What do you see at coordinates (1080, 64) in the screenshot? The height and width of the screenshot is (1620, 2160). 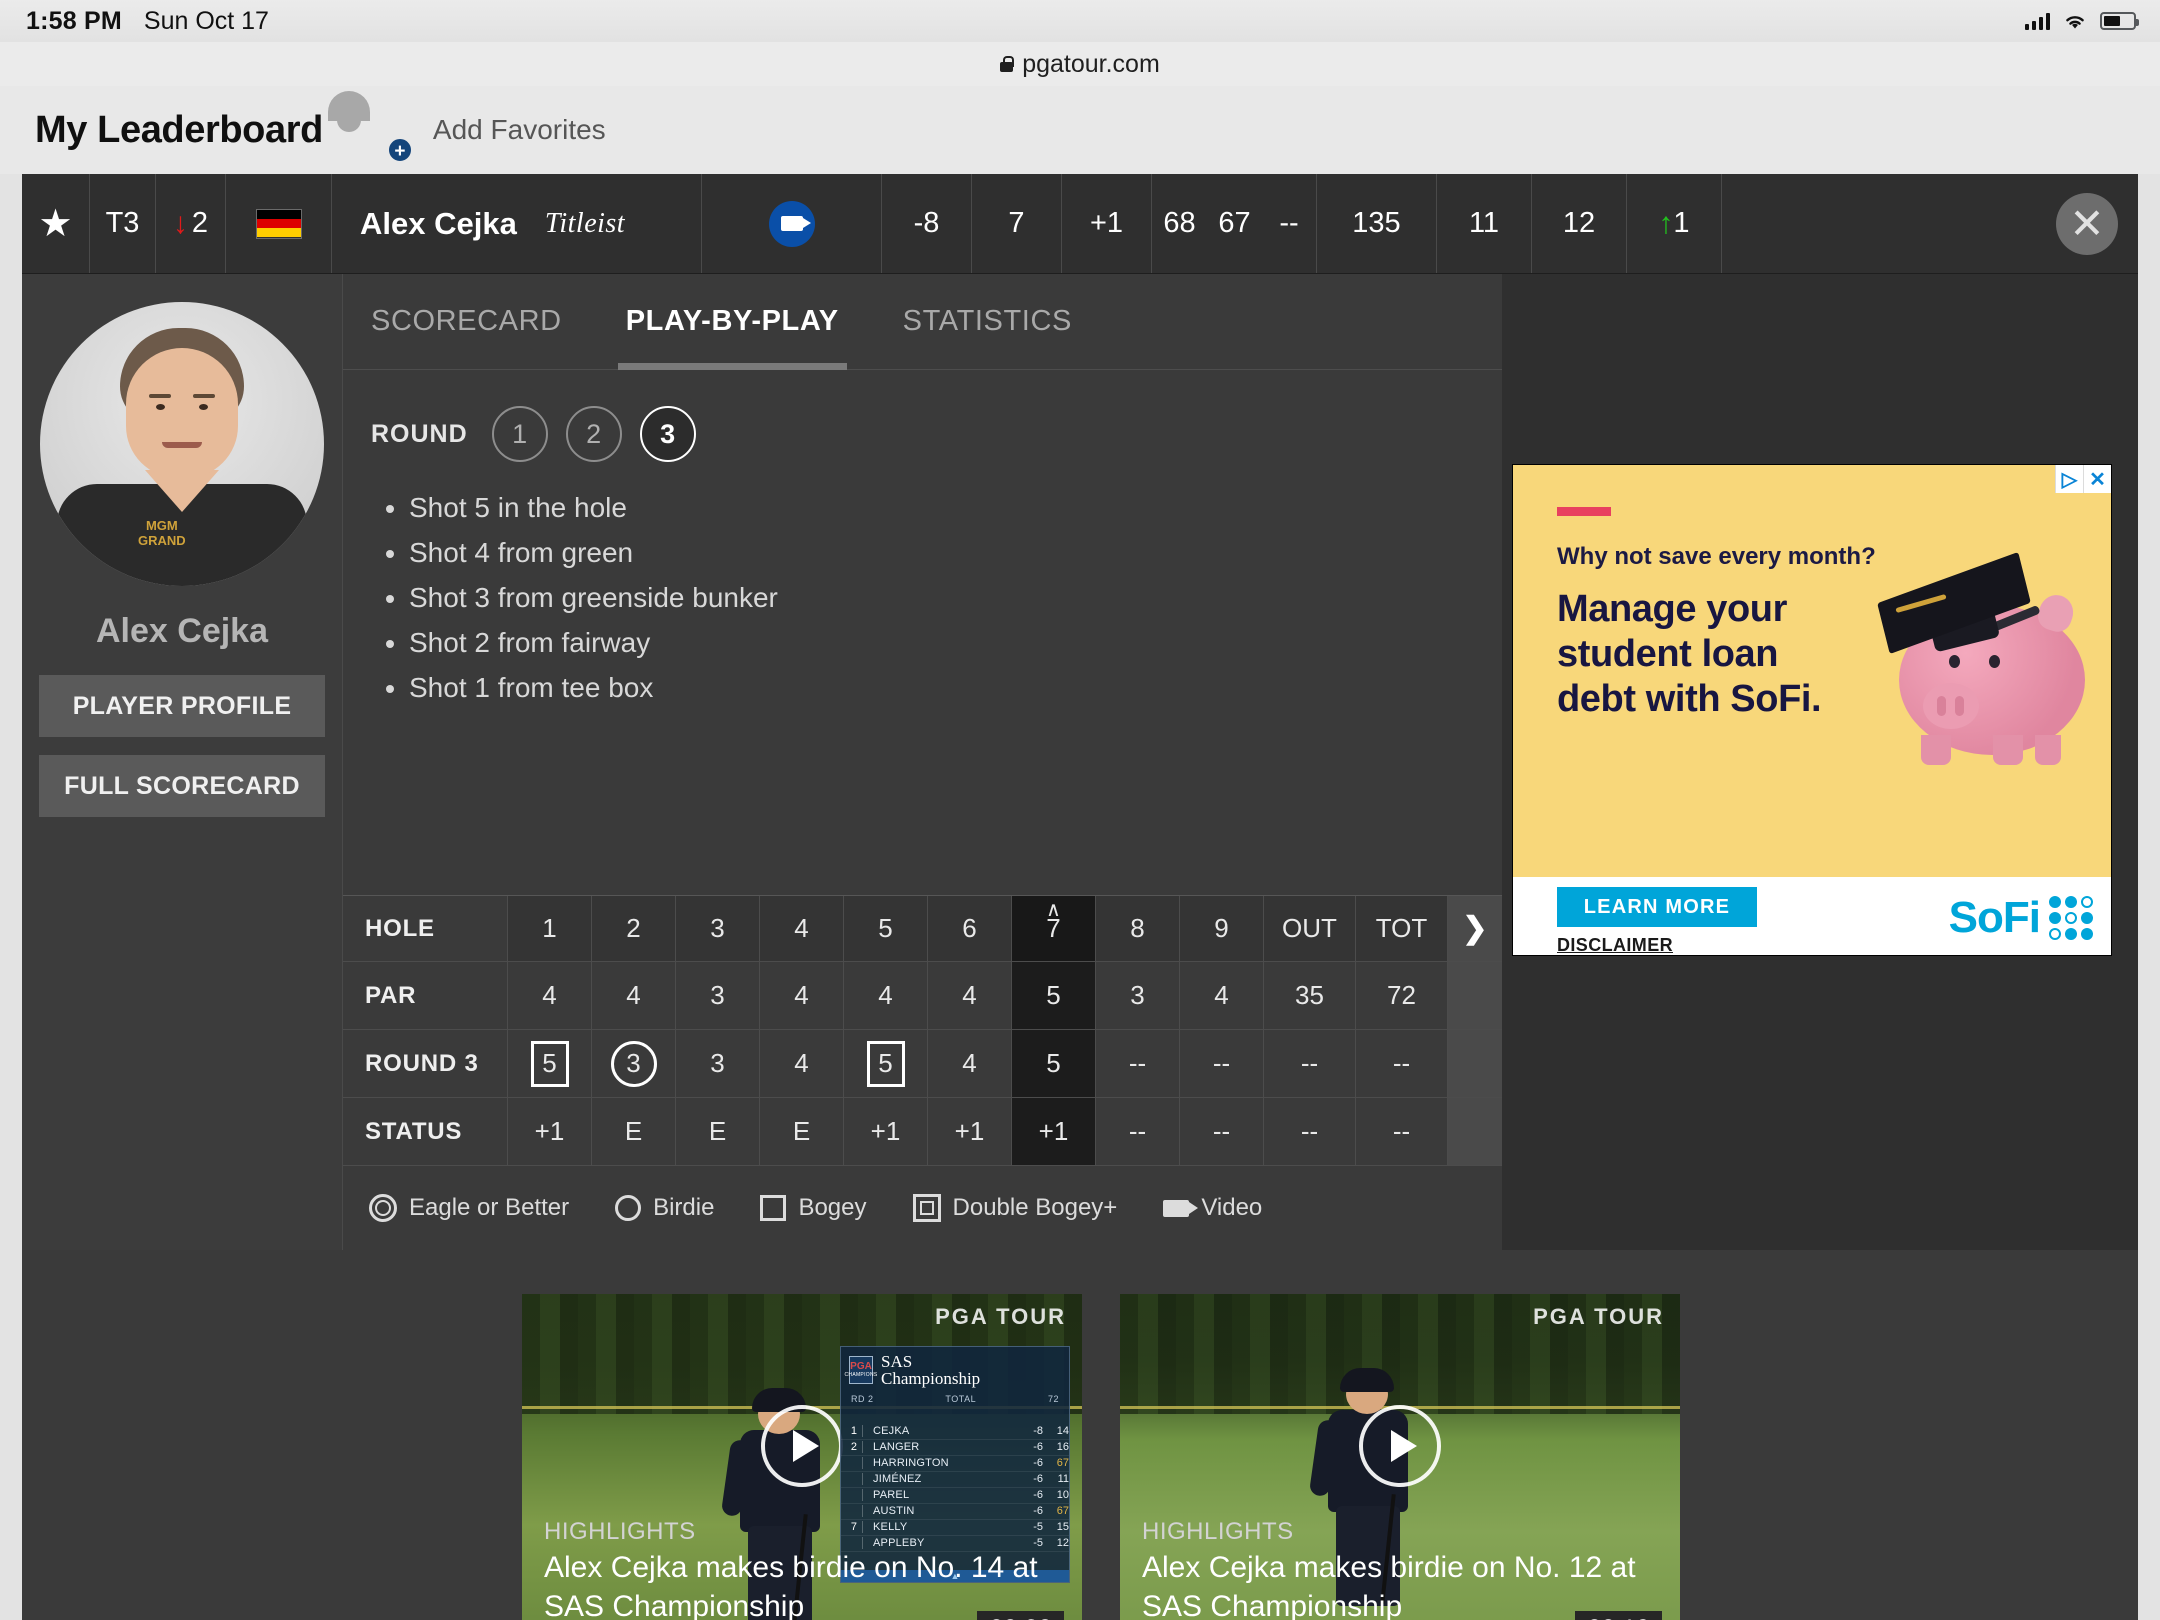 I see `browser-address-bar: pgatour.com` at bounding box center [1080, 64].